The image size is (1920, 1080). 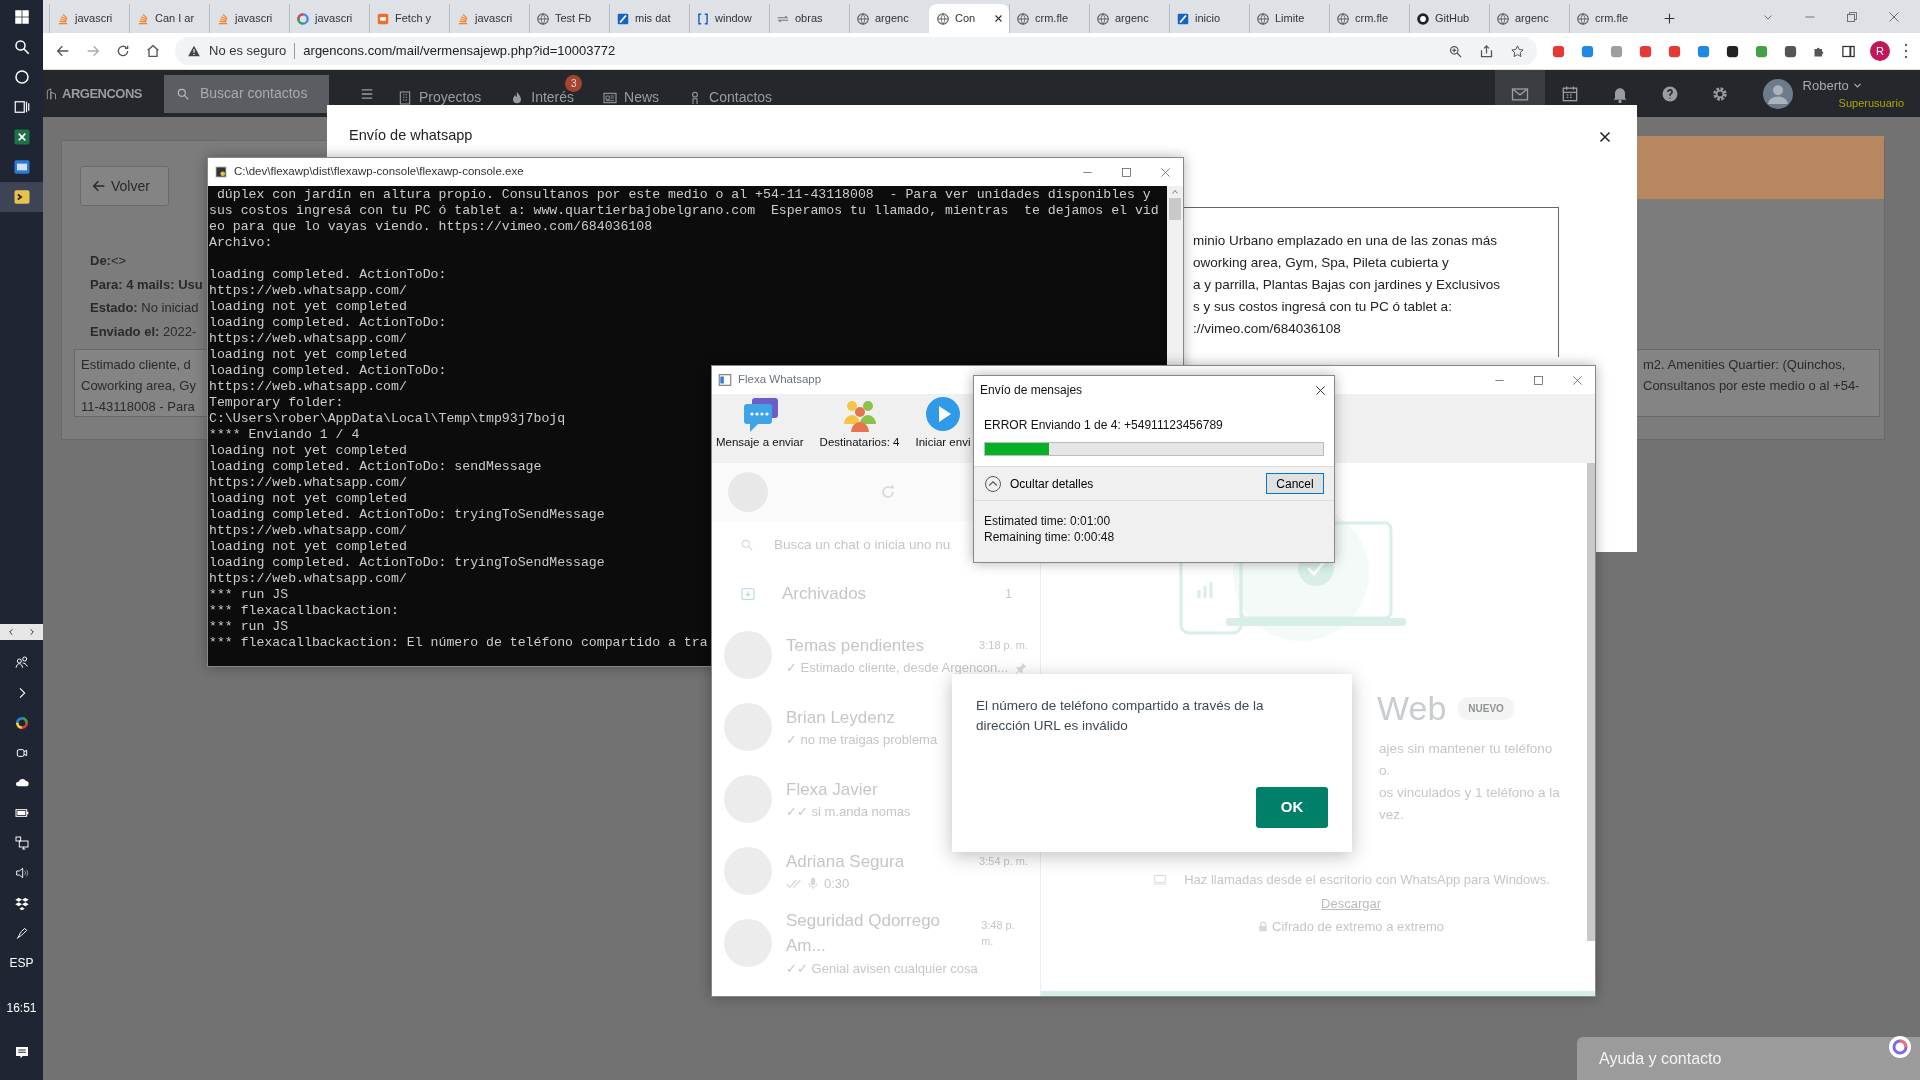 What do you see at coordinates (144, 308) in the screenshot?
I see `detail-line: Estado: No iniciad` at bounding box center [144, 308].